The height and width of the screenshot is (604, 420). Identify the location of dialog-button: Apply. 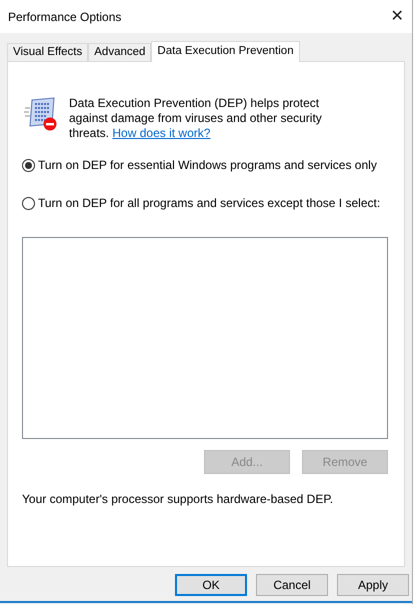
(373, 585).